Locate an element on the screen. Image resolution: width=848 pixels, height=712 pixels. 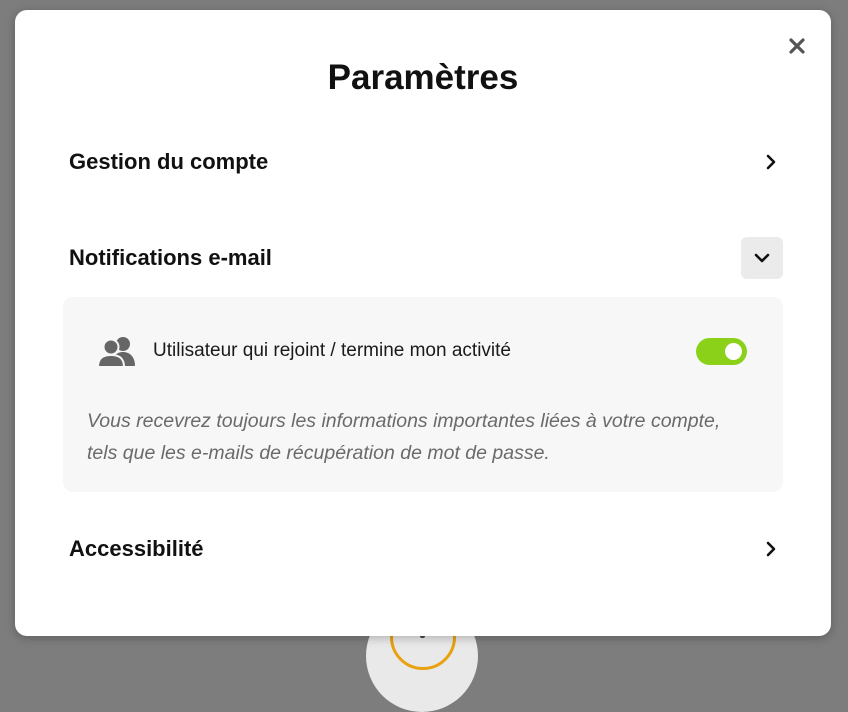
close-button is located at coordinates (797, 46).